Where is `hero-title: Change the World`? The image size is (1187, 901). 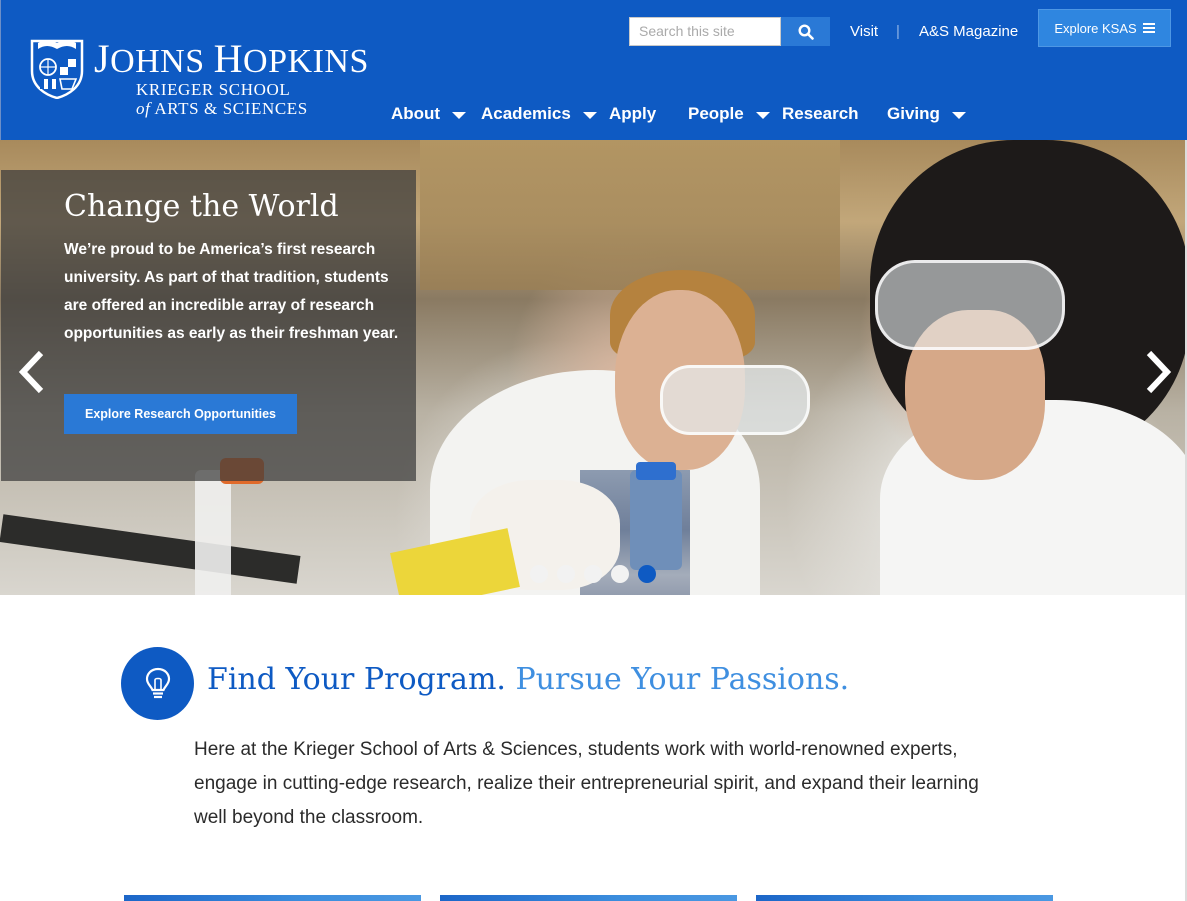
hero-title: Change the World is located at coordinates (201, 206).